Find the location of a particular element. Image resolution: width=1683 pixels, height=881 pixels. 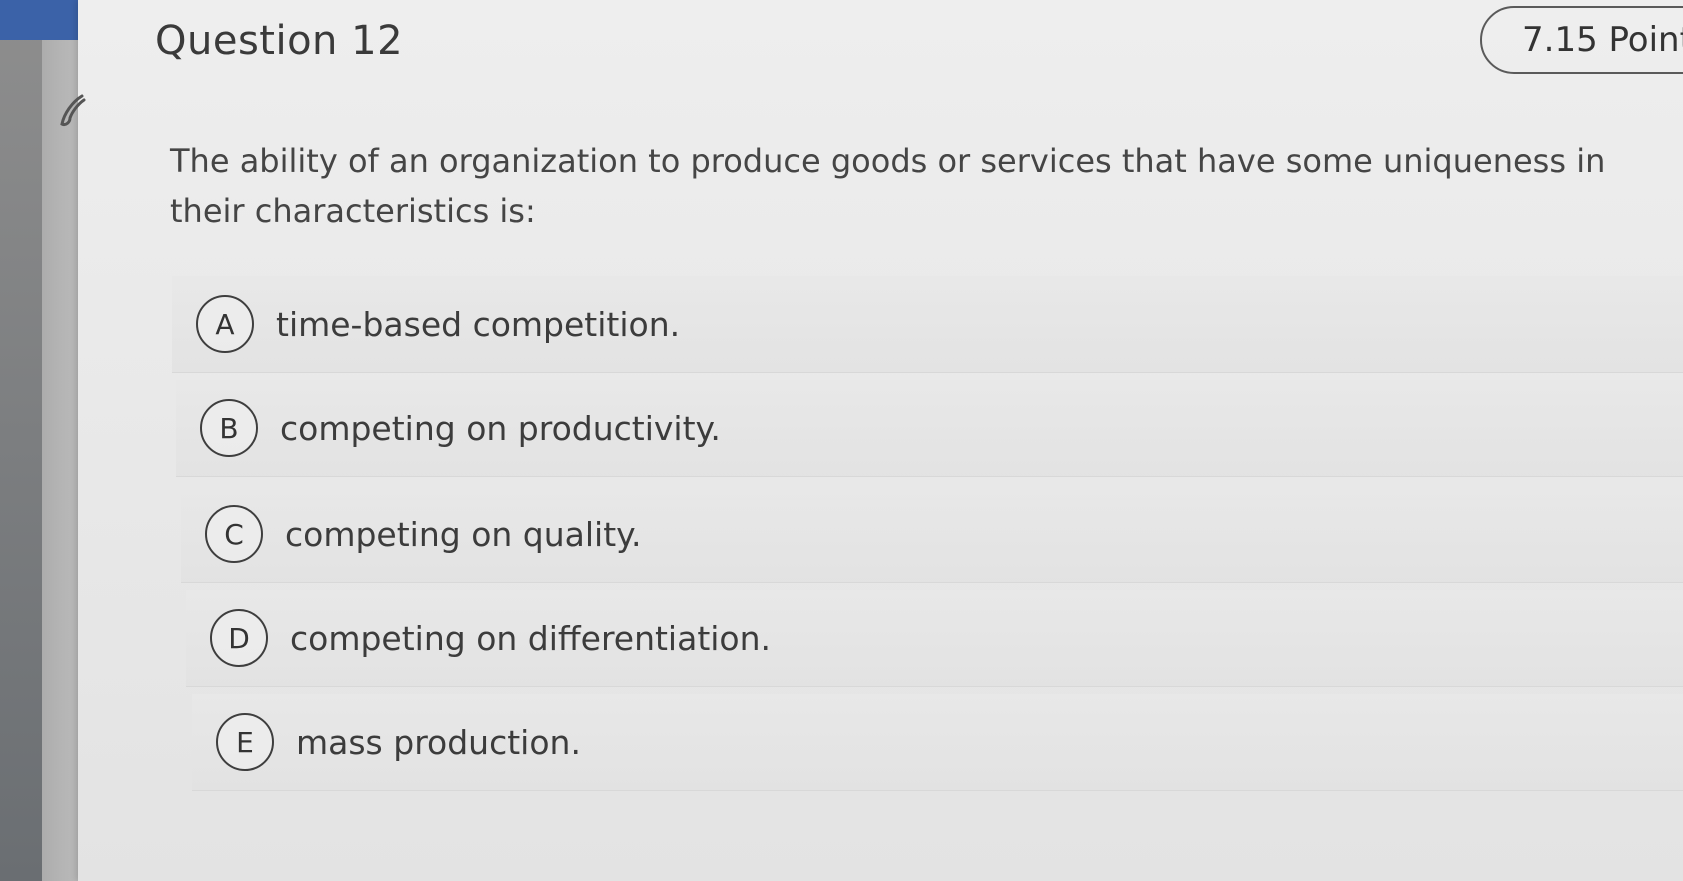

option-text: time-based competition. is located at coordinates (478, 324).